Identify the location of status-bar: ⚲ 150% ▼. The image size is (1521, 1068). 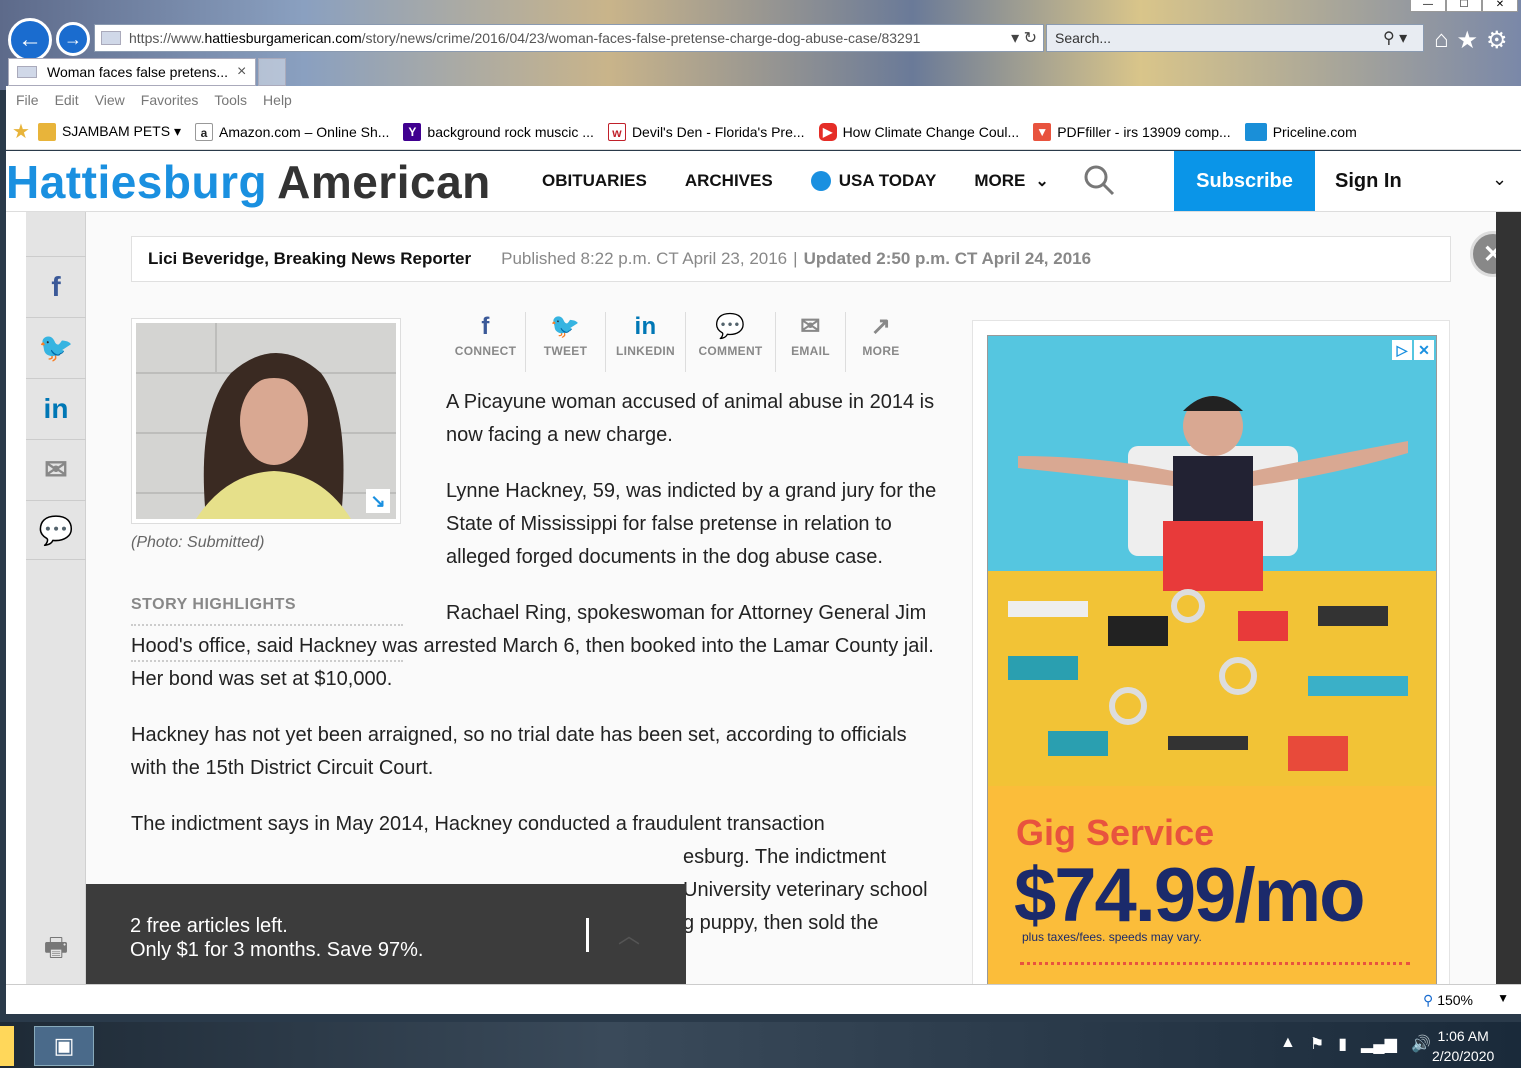
(763, 999).